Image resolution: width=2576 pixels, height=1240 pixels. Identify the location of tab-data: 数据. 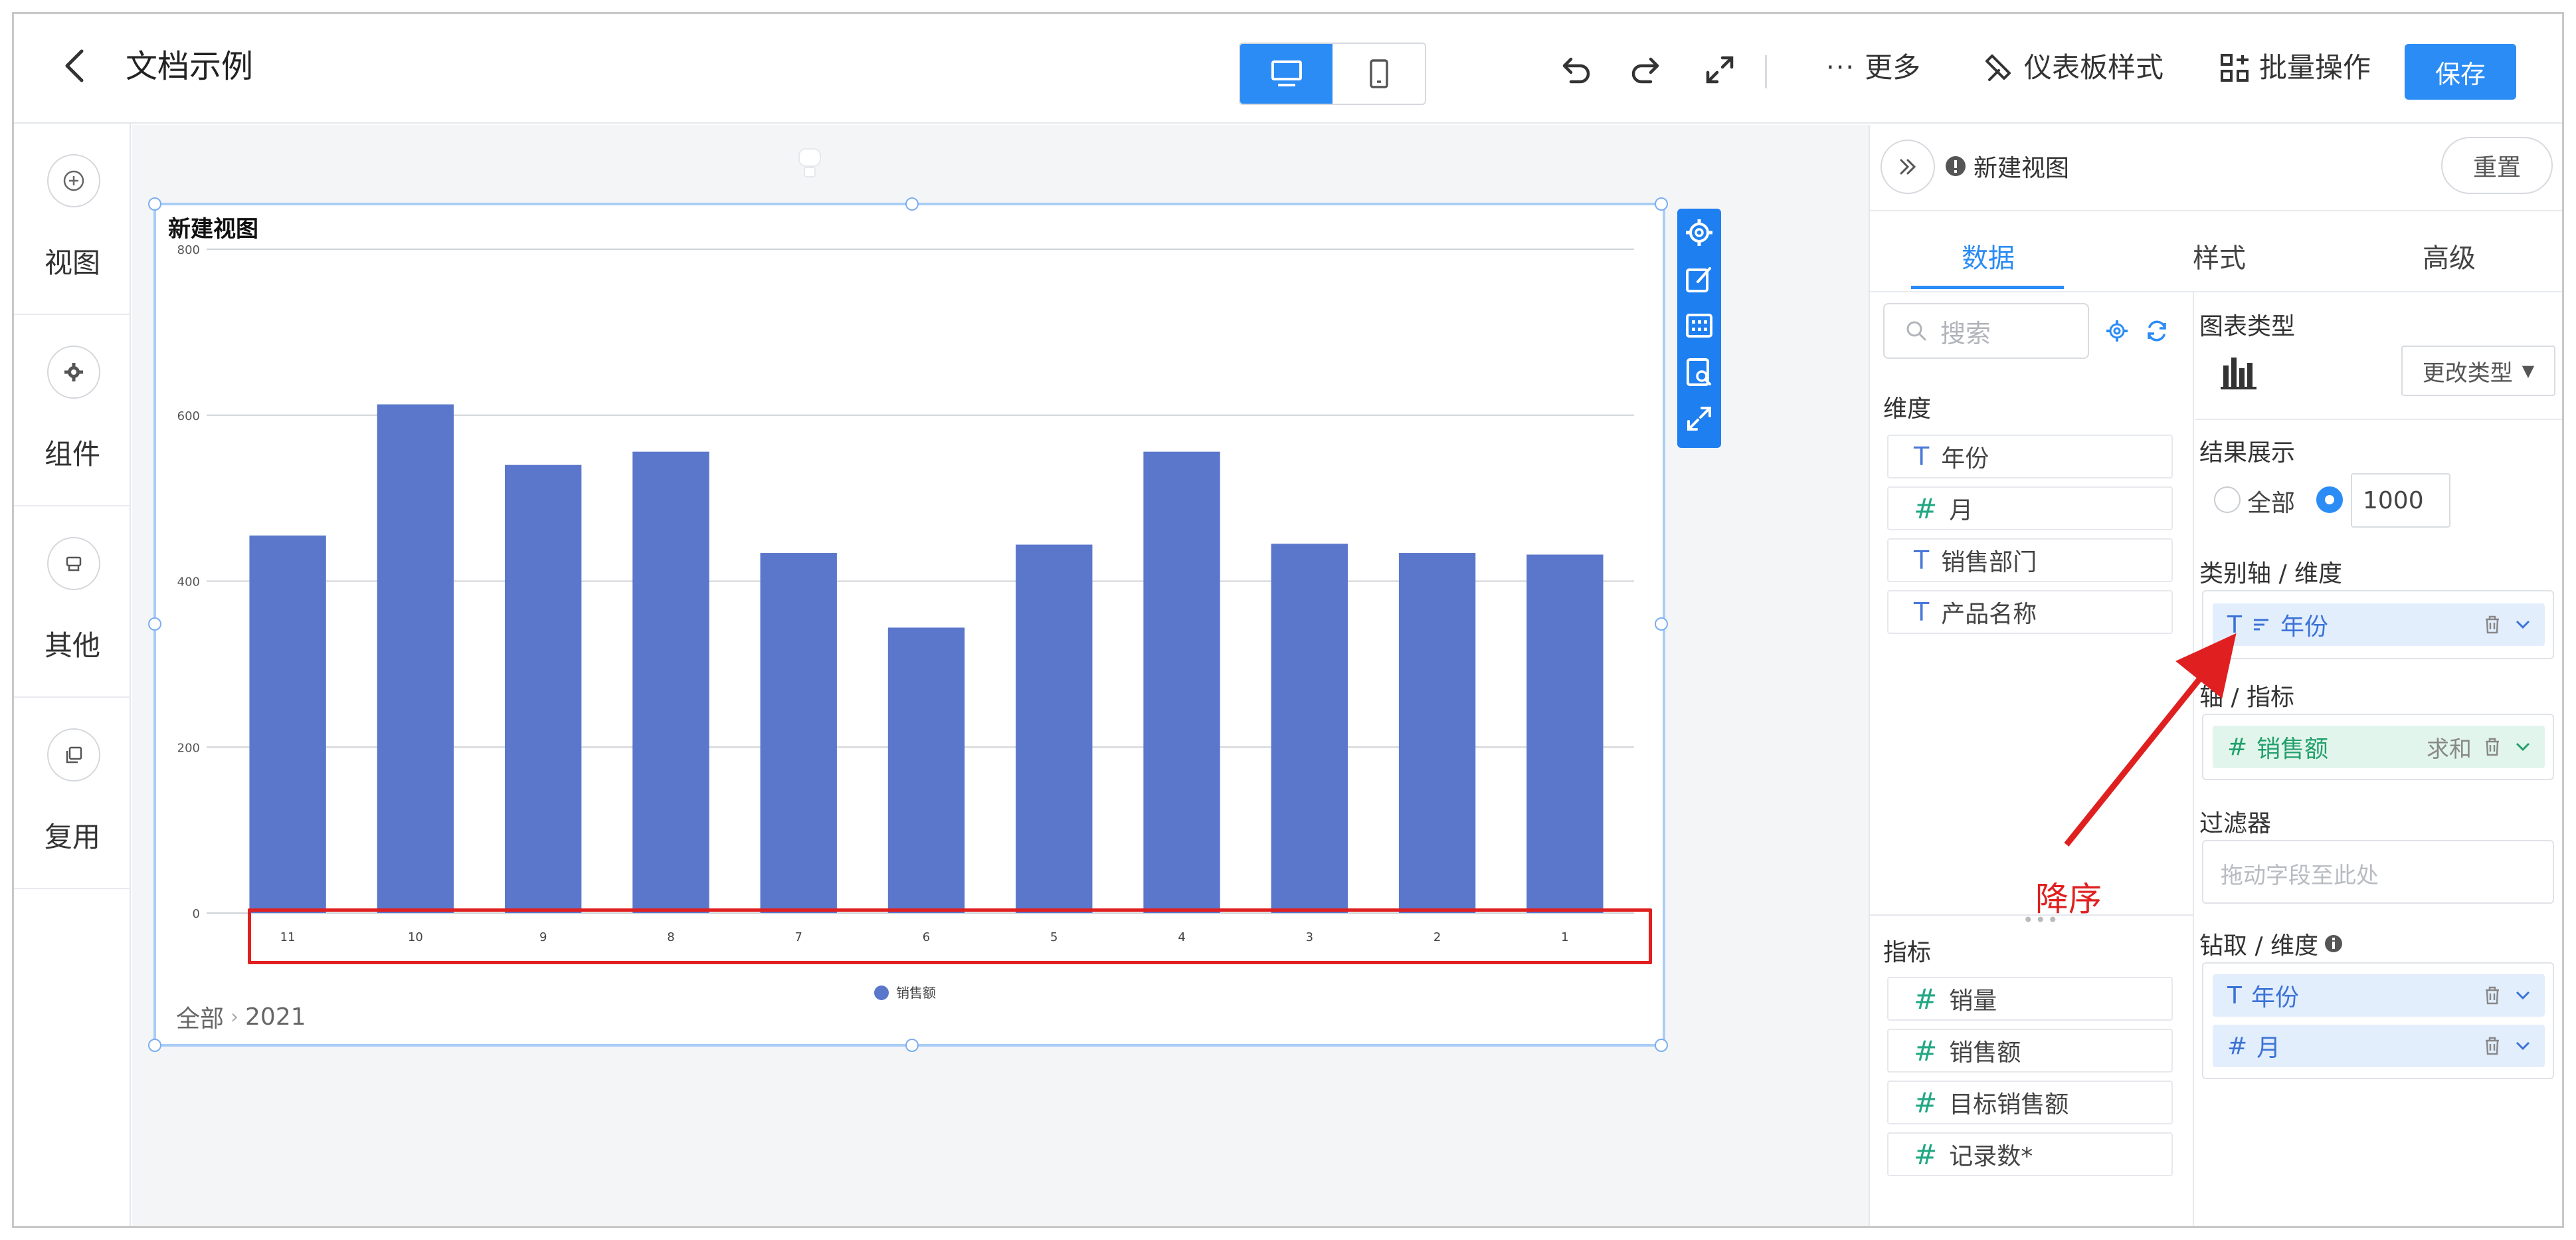
(1988, 256).